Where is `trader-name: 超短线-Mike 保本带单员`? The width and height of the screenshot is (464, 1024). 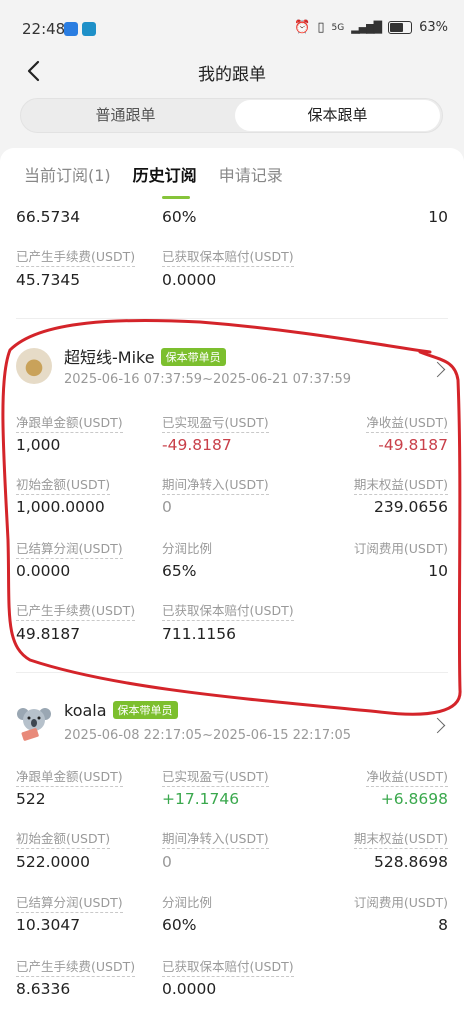 trader-name: 超短线-Mike 保本带单员 is located at coordinates (145, 356).